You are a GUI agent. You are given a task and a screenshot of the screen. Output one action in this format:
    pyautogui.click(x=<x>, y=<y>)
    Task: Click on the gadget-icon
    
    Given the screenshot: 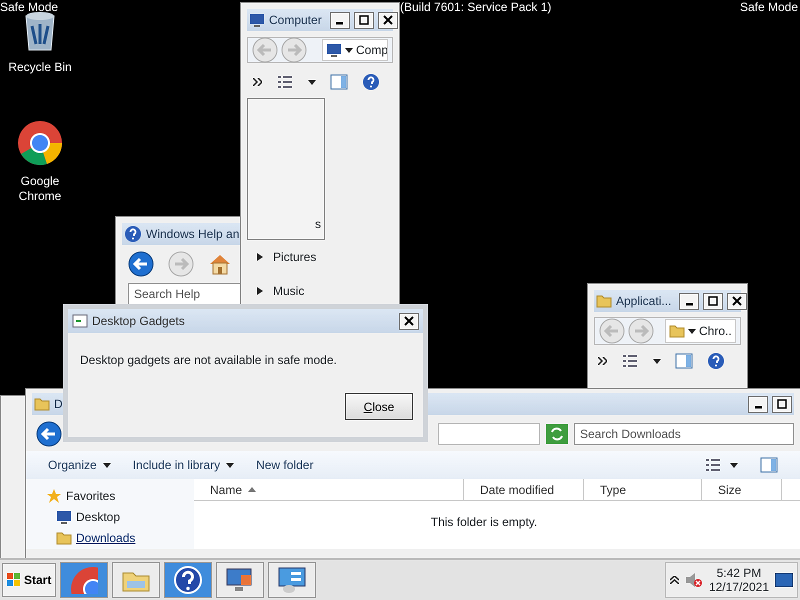 What is the action you would take?
    pyautogui.click(x=80, y=321)
    